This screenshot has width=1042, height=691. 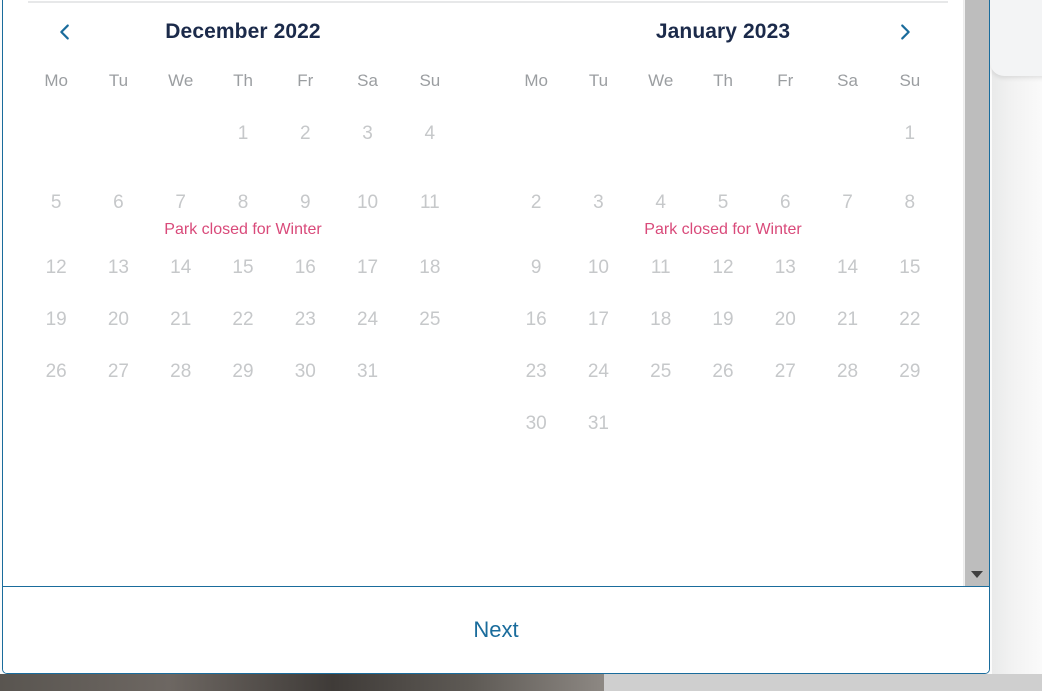 I want to click on calendar-week-row: 26 27 28 29 30 31, so click(x=243, y=371).